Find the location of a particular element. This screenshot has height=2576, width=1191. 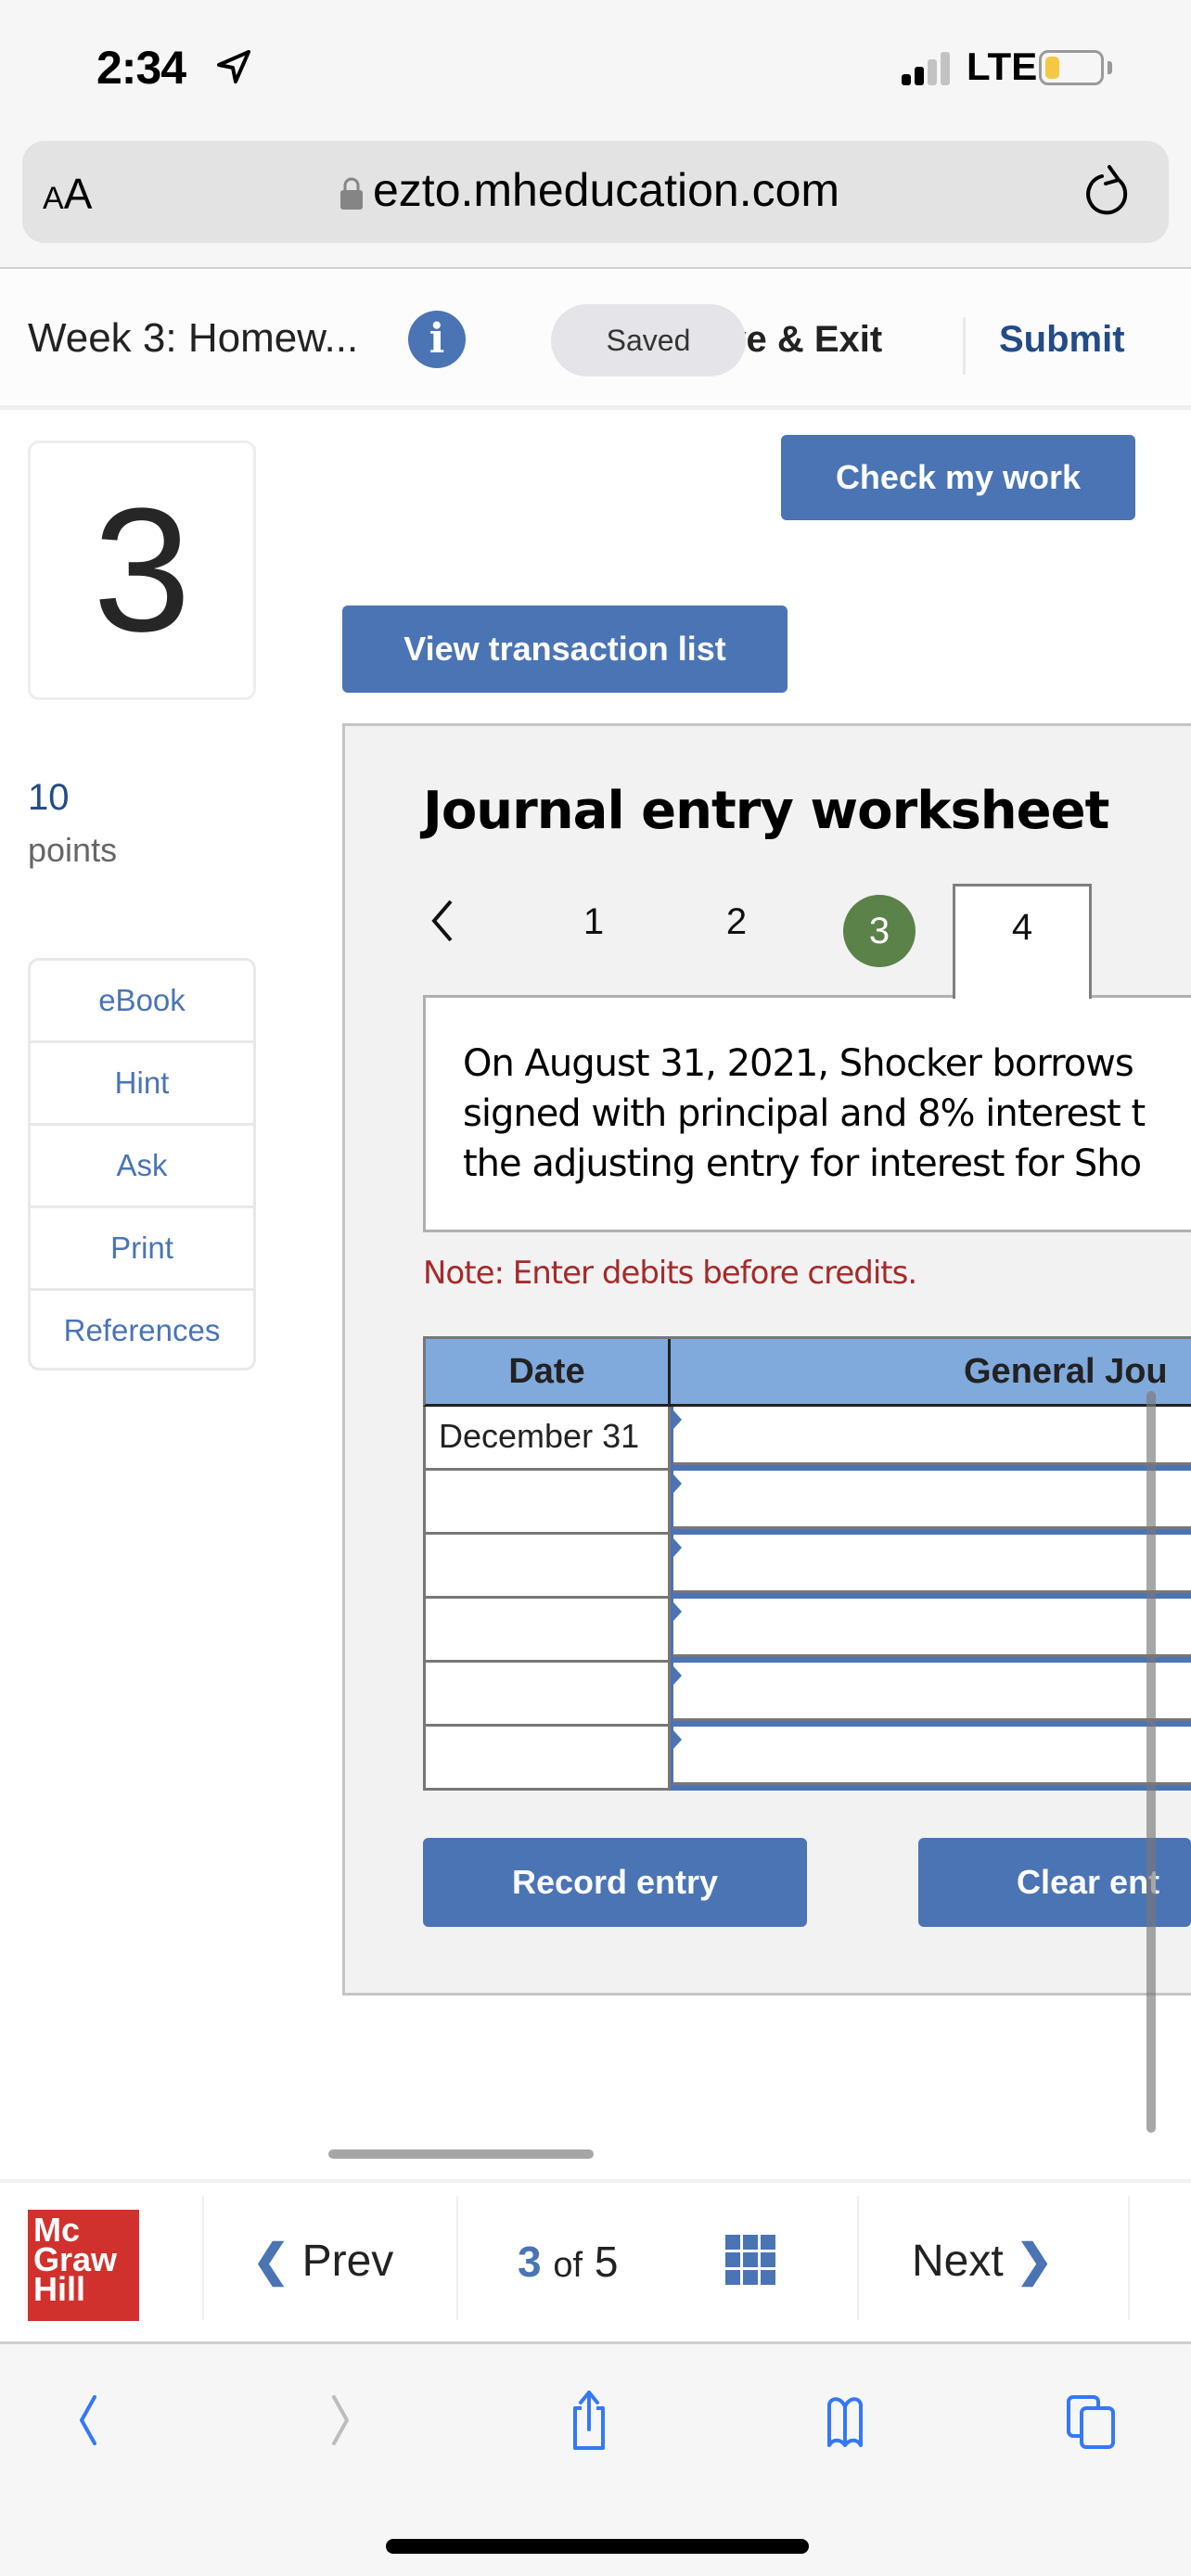

tools-menu: eBook Hint Ask Print References is located at coordinates (142, 1164).